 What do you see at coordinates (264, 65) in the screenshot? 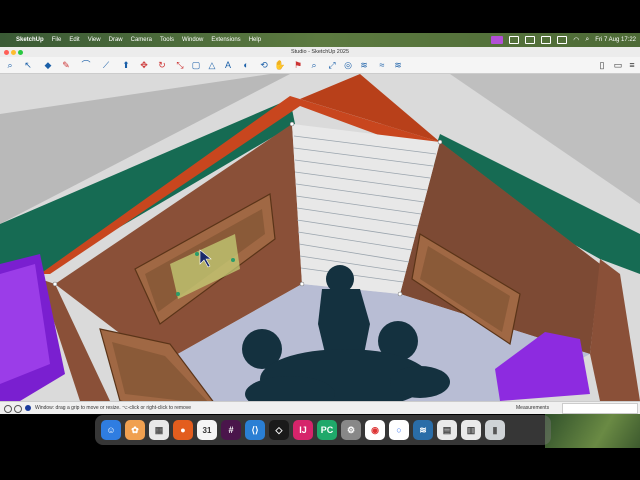
I see `orbit-tool-icon: ⟲` at bounding box center [264, 65].